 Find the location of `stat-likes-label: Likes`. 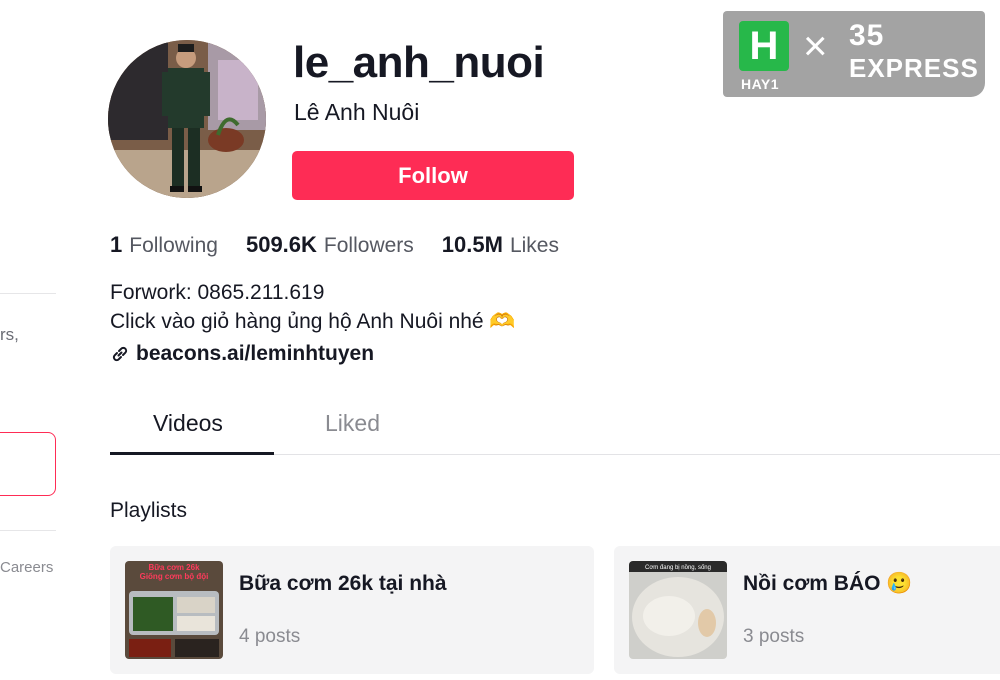

stat-likes-label: Likes is located at coordinates (534, 245).